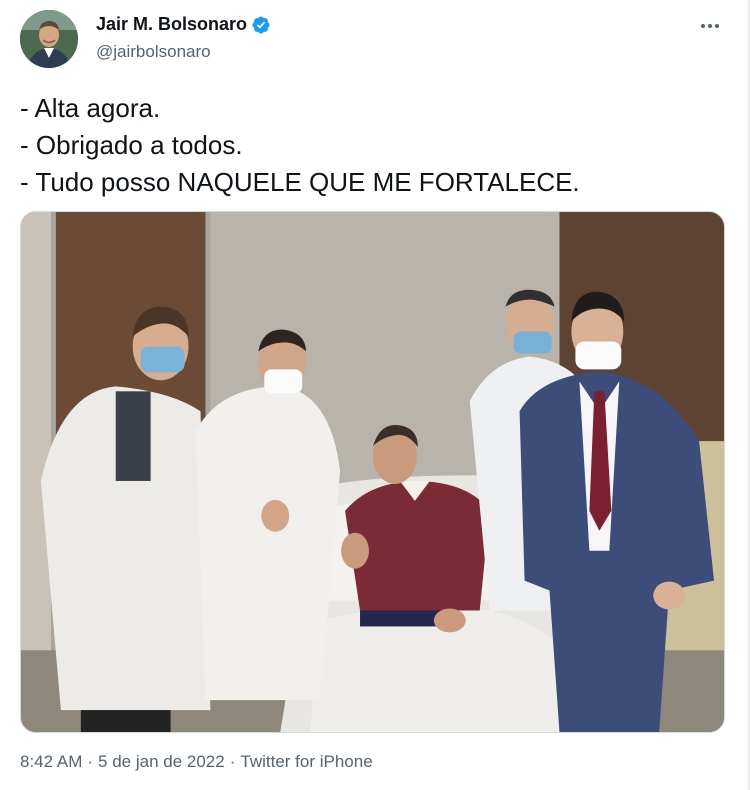 The image size is (750, 790). What do you see at coordinates (131, 145) in the screenshot?
I see `tweet-line: - Obrigado a todos.` at bounding box center [131, 145].